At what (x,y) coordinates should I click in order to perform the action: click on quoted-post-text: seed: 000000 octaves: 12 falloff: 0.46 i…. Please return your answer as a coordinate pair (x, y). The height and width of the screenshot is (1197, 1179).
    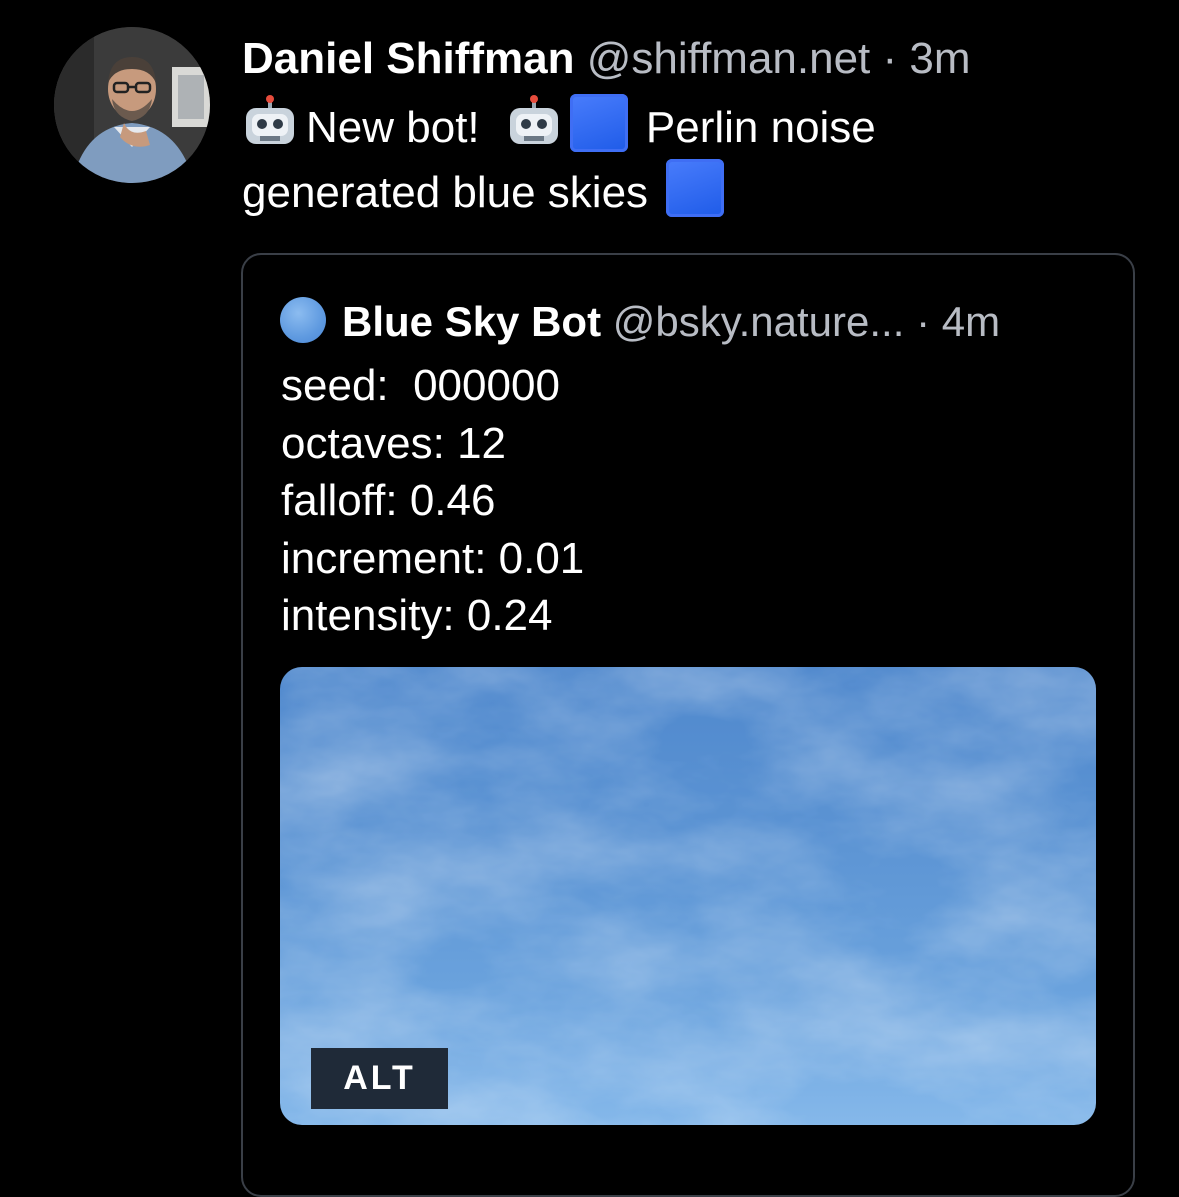
    Looking at the image, I should click on (432, 501).